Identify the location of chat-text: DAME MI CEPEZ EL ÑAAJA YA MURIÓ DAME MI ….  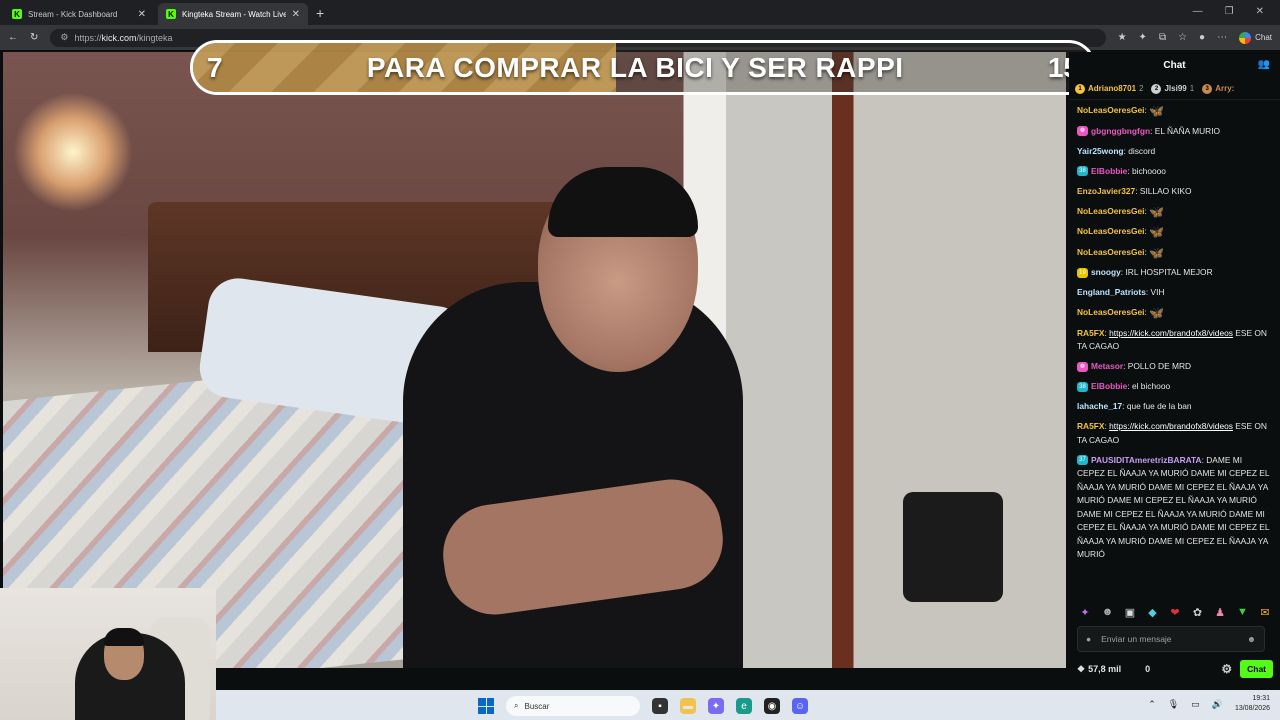
(1173, 507).